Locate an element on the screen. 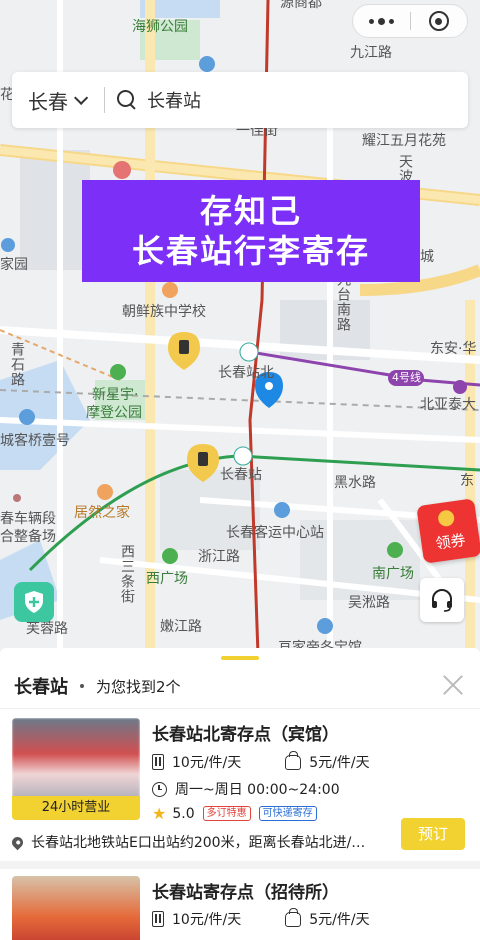 The width and height of the screenshot is (480, 940). result-count: 为您找到2个 is located at coordinates (138, 686).